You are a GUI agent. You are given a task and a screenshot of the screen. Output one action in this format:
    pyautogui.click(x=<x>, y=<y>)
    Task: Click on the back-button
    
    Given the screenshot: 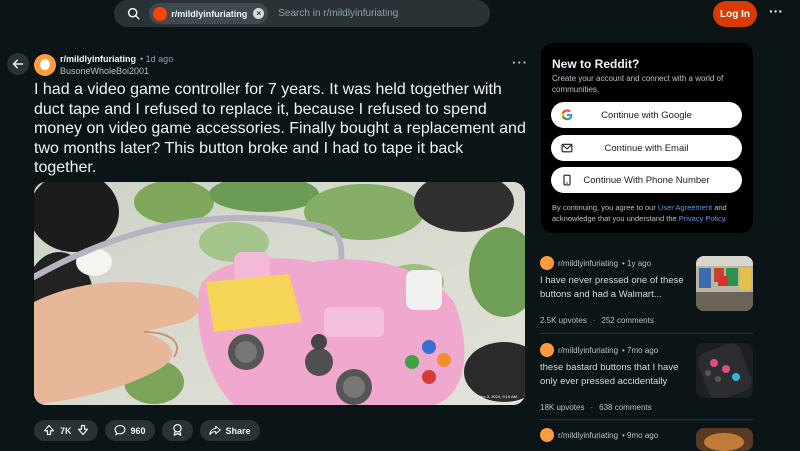 What is the action you would take?
    pyautogui.click(x=18, y=64)
    